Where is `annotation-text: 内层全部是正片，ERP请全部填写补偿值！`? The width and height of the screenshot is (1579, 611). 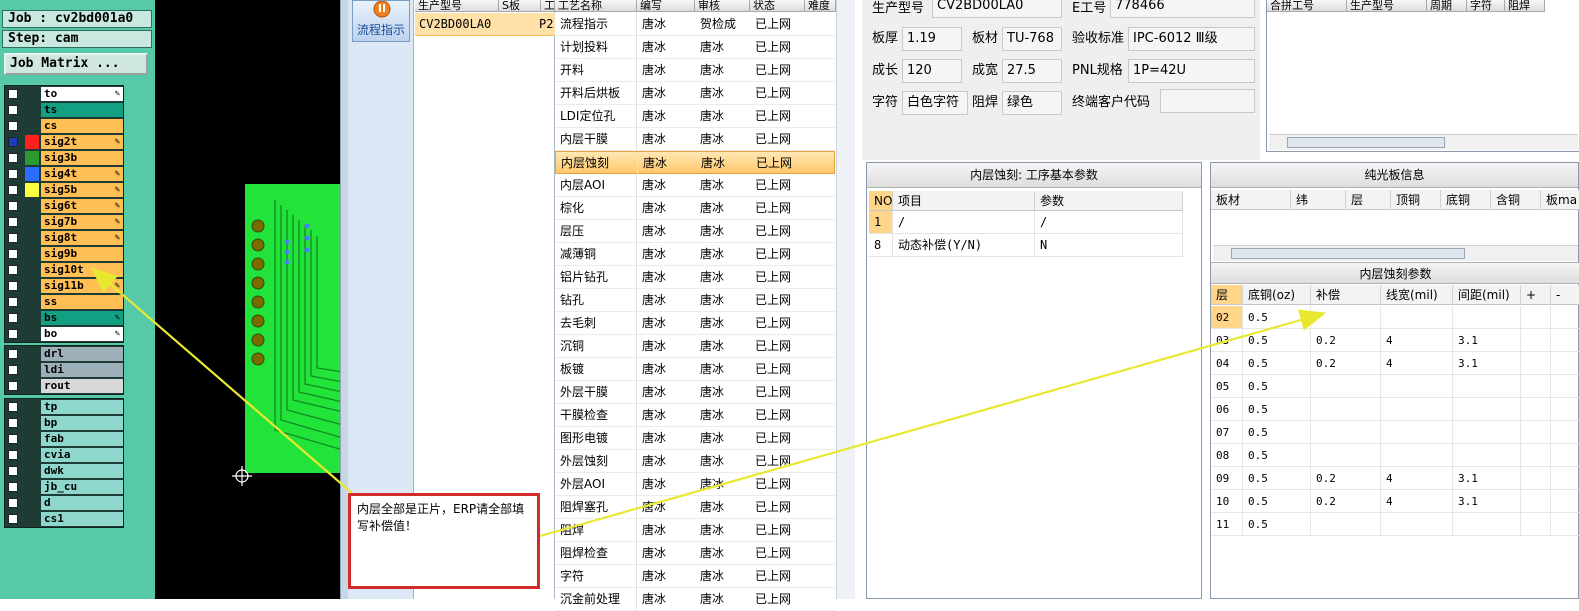 annotation-text: 内层全部是正片，ERP请全部填写补偿值！ is located at coordinates (441, 517).